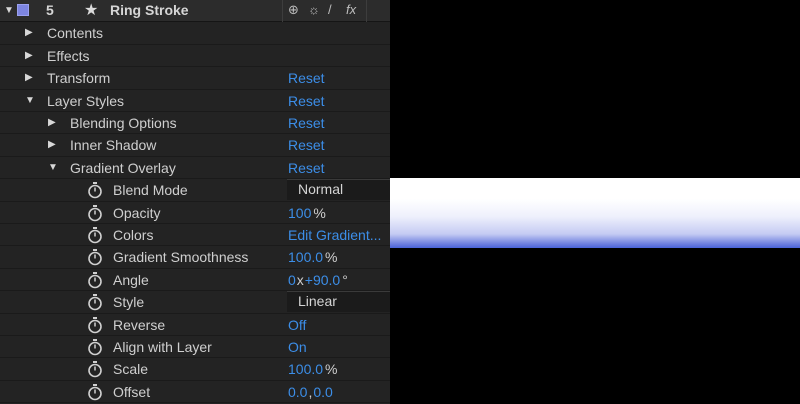 This screenshot has width=800, height=404. I want to click on style-dropdown: Linear, so click(338, 302).